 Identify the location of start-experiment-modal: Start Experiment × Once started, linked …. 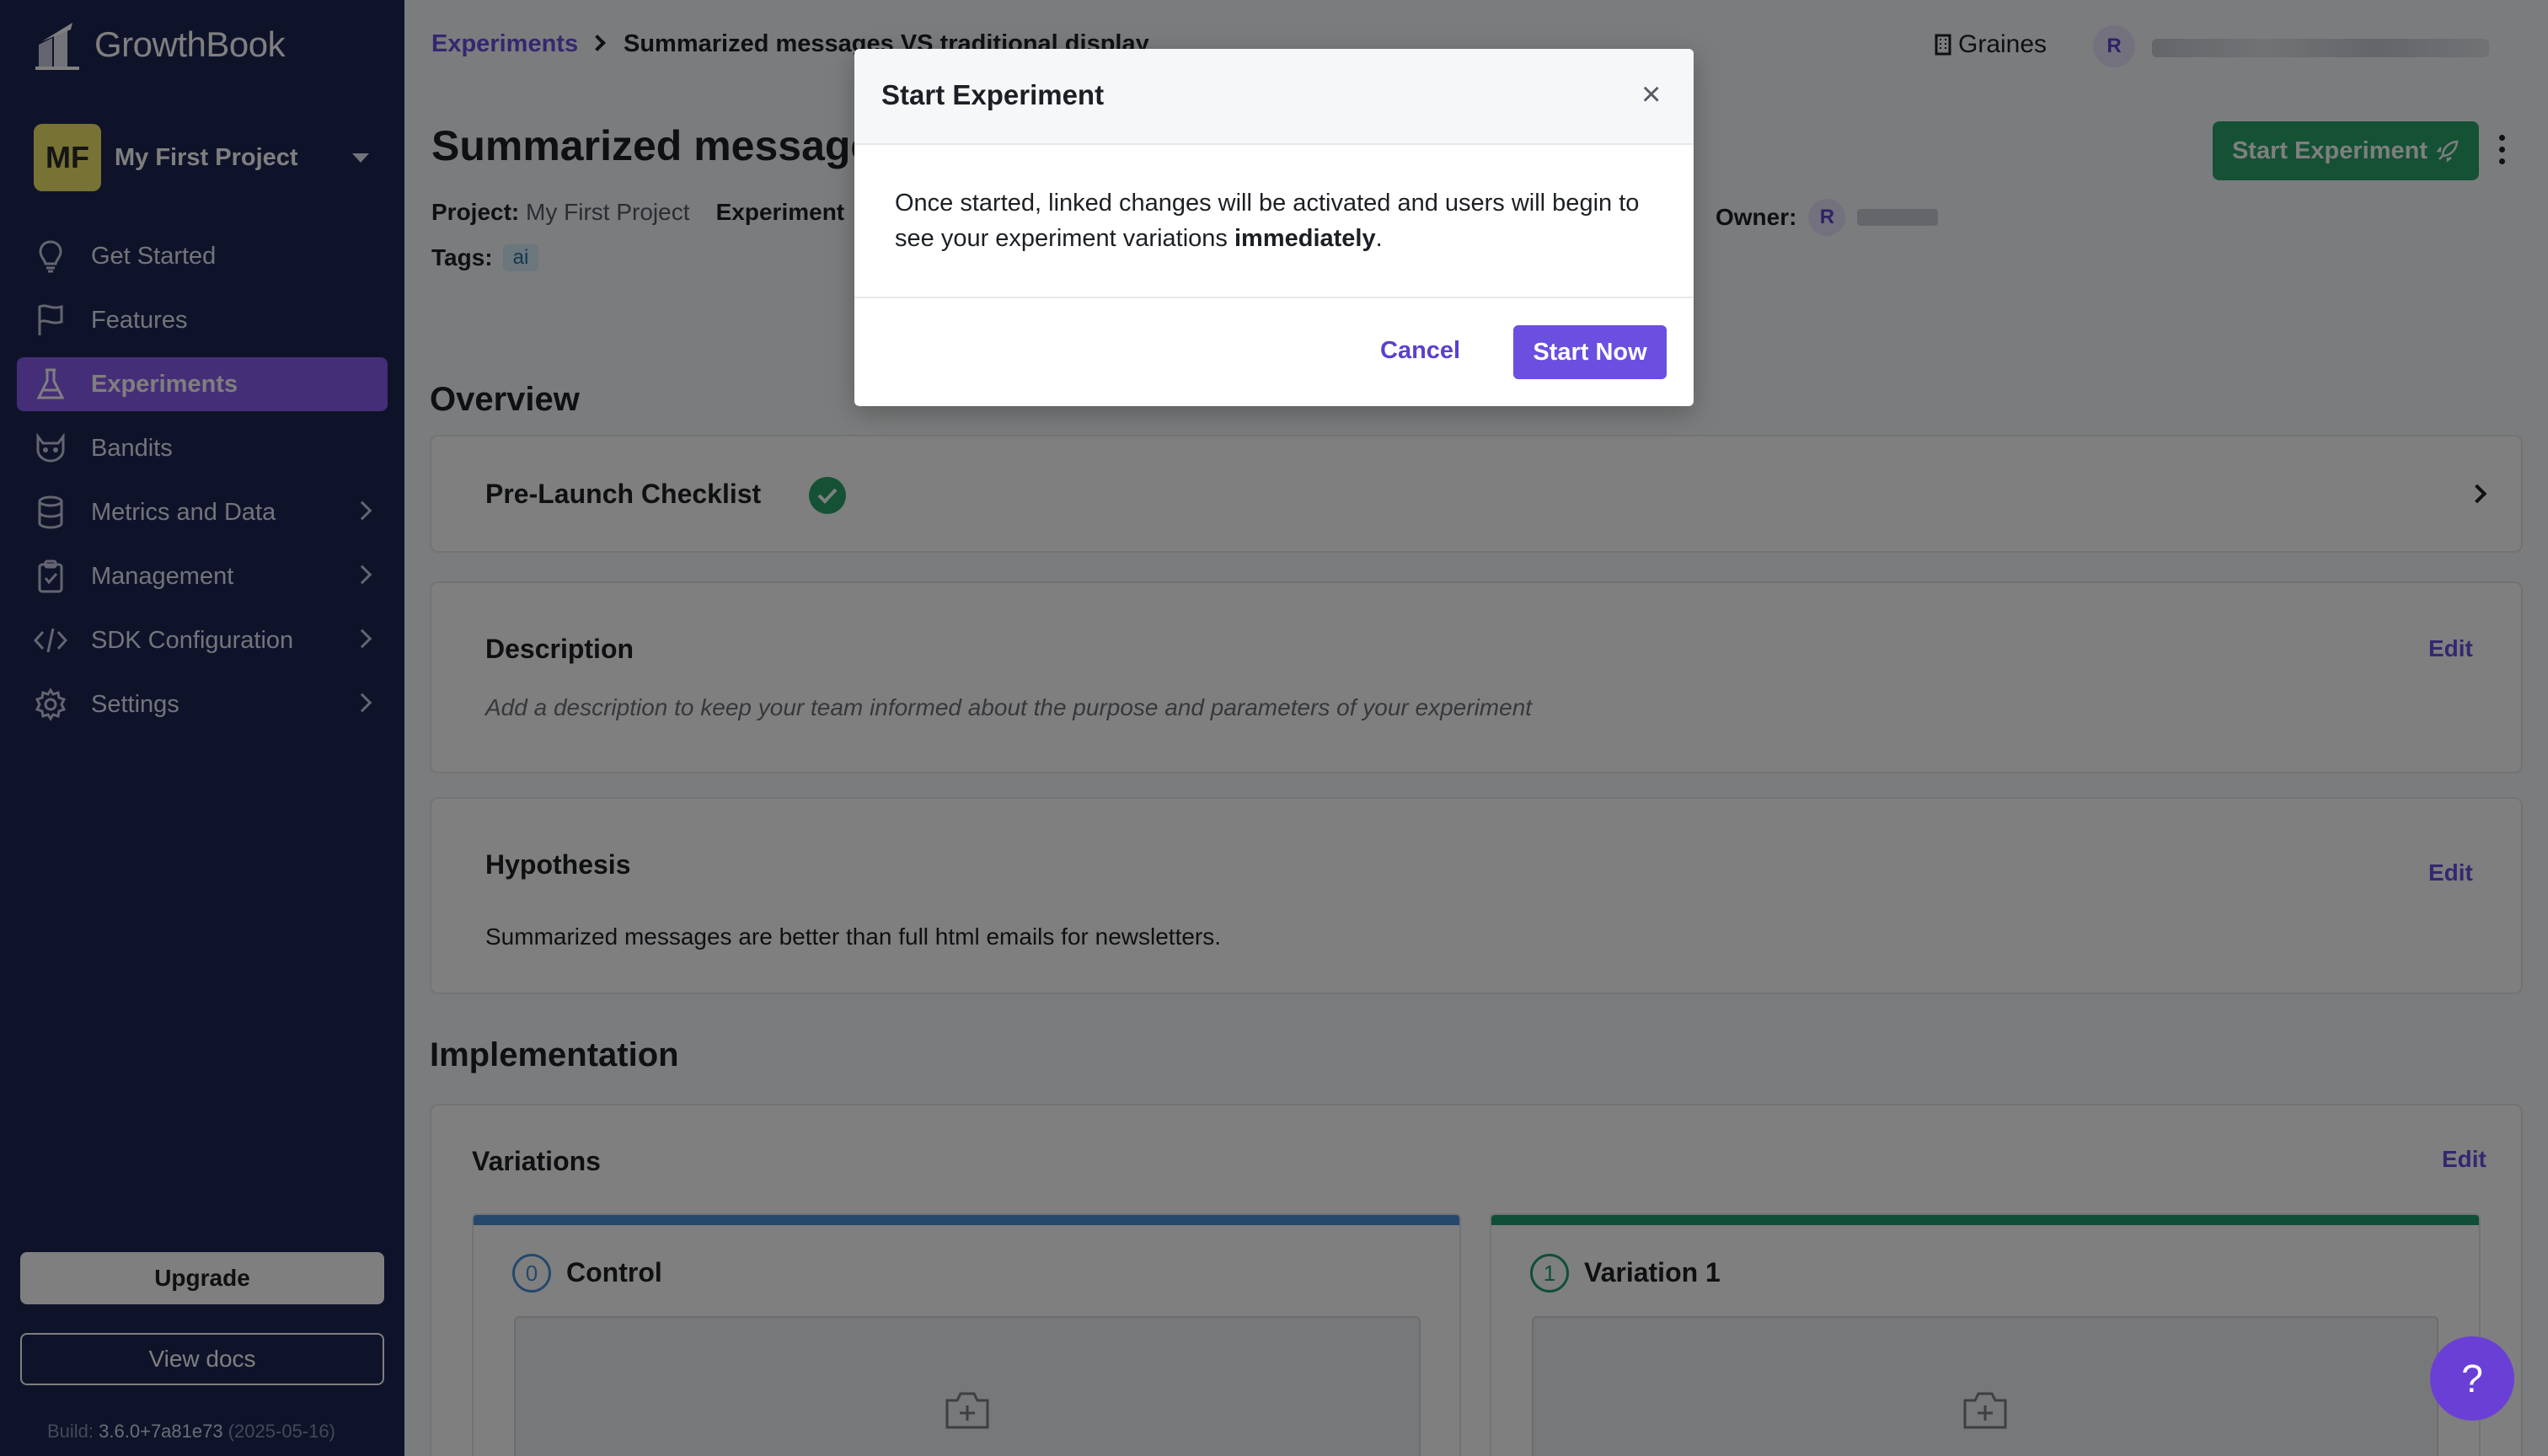
(1274, 227).